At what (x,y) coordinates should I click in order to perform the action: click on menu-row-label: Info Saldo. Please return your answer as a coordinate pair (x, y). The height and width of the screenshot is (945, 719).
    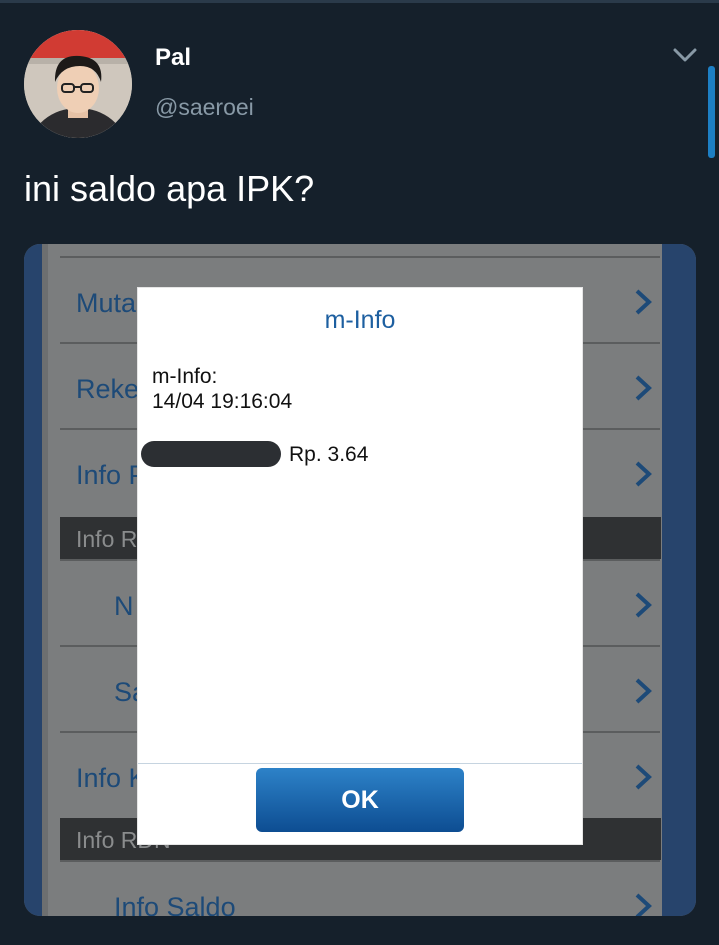
    Looking at the image, I should click on (175, 904).